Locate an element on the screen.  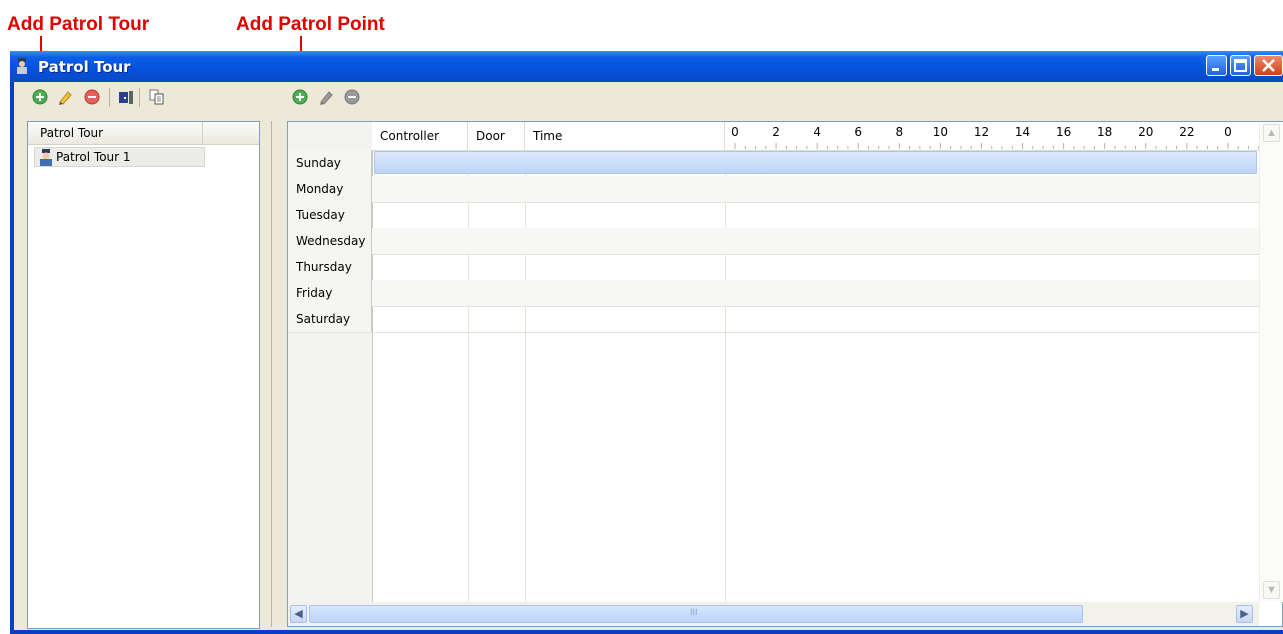
day-label: Thursday is located at coordinates (330, 267).